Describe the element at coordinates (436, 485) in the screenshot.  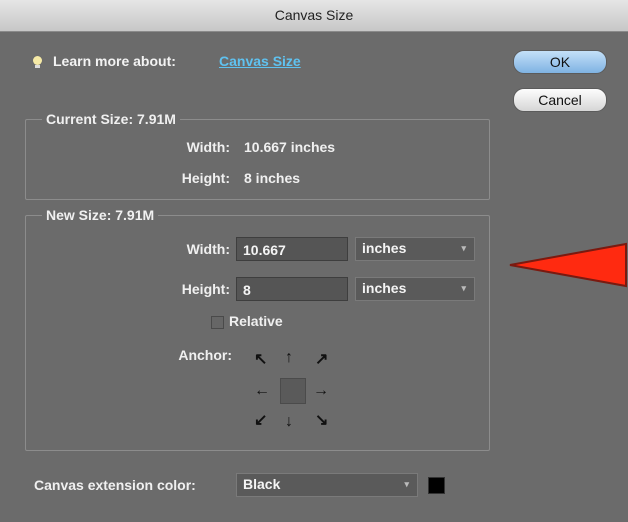
I see `extension-color-swatch` at that location.